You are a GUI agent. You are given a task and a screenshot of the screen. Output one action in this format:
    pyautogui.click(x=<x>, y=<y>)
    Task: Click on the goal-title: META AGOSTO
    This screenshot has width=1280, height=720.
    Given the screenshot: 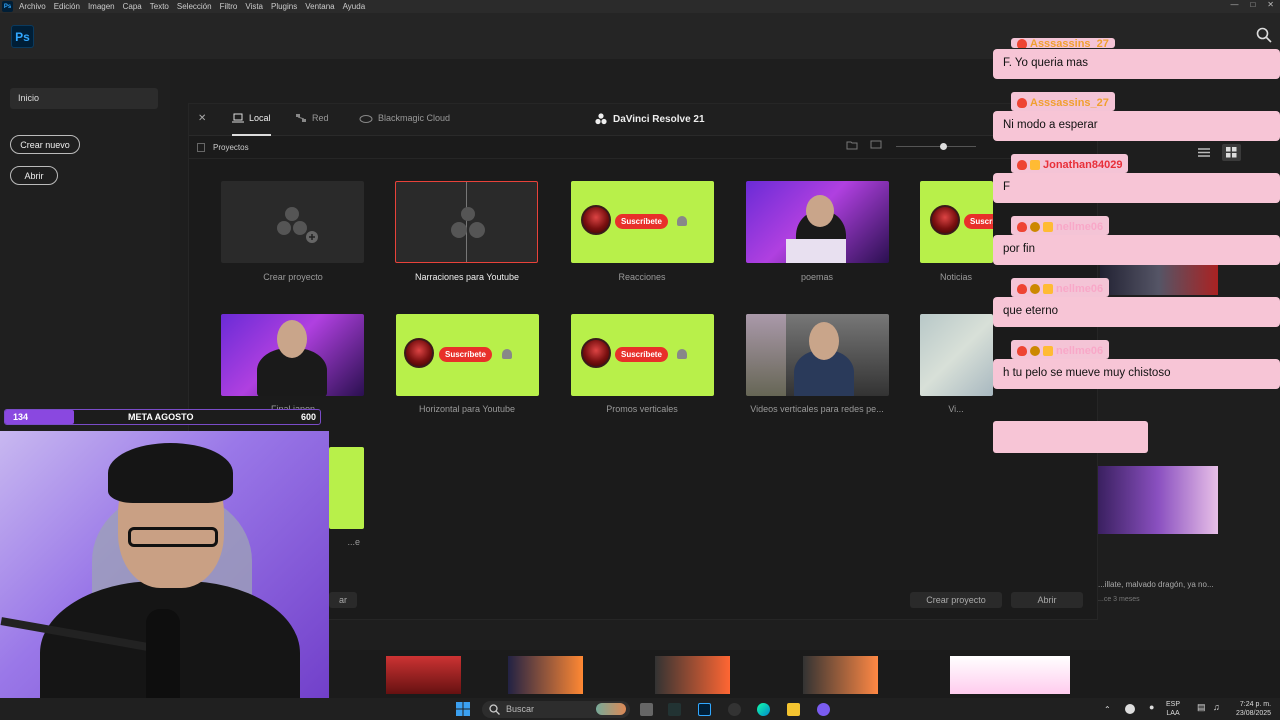 What is the action you would take?
    pyautogui.click(x=161, y=417)
    